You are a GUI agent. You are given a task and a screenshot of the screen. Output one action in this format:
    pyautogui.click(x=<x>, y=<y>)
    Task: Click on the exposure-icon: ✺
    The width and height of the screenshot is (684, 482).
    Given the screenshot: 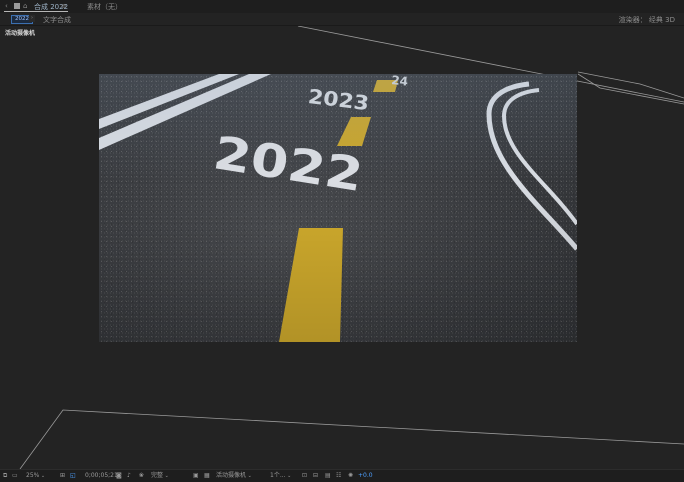 What is the action you would take?
    pyautogui.click(x=350, y=476)
    